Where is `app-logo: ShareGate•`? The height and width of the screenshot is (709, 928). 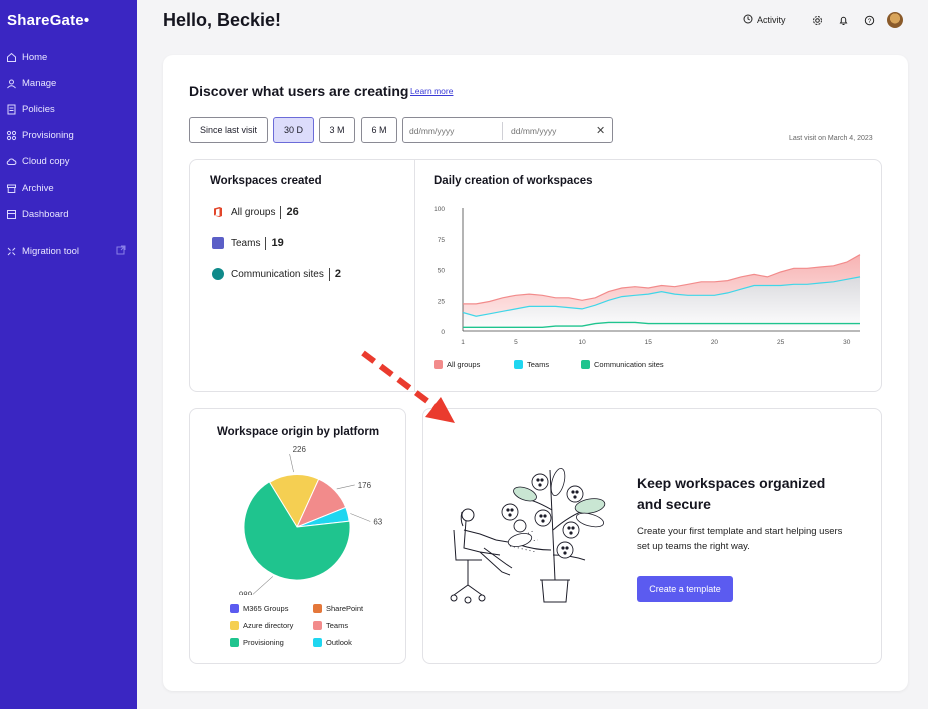 app-logo: ShareGate• is located at coordinates (48, 20).